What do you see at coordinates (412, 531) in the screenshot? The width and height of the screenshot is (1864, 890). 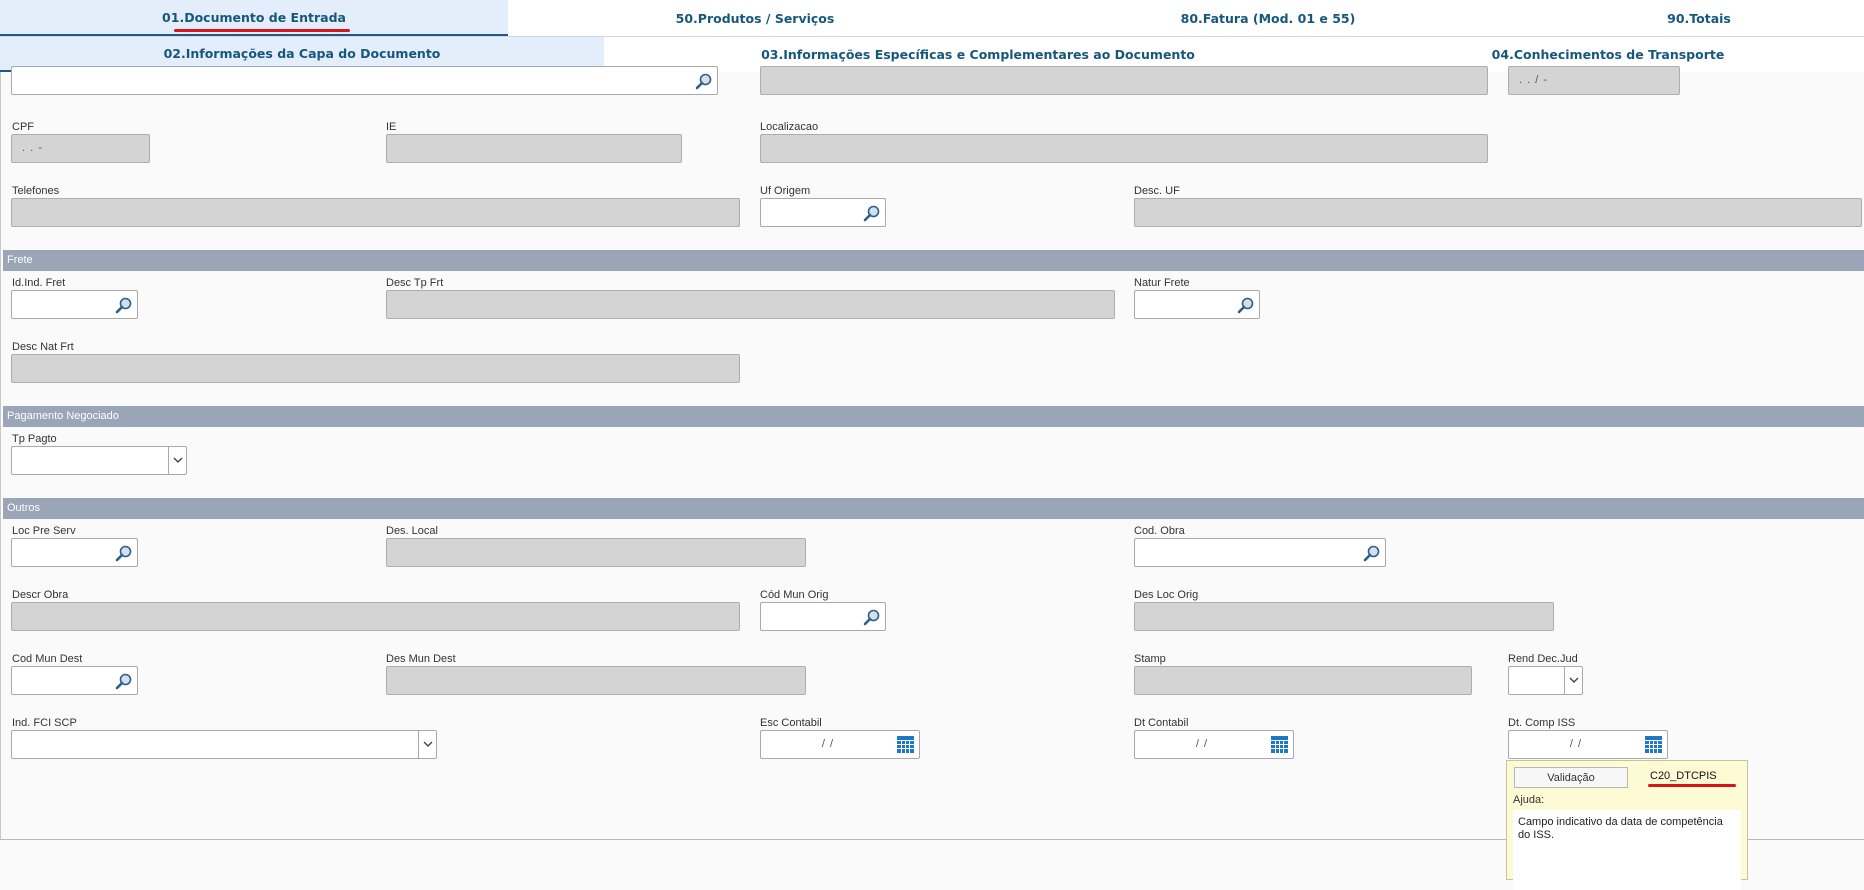 I see `des-local-label: Des. Local` at bounding box center [412, 531].